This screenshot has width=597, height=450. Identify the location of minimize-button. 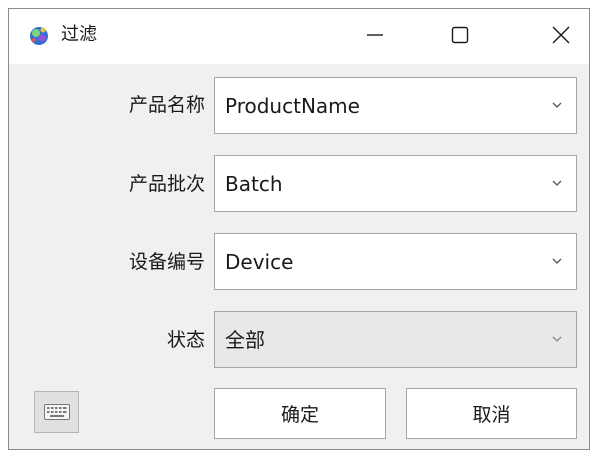
(375, 35).